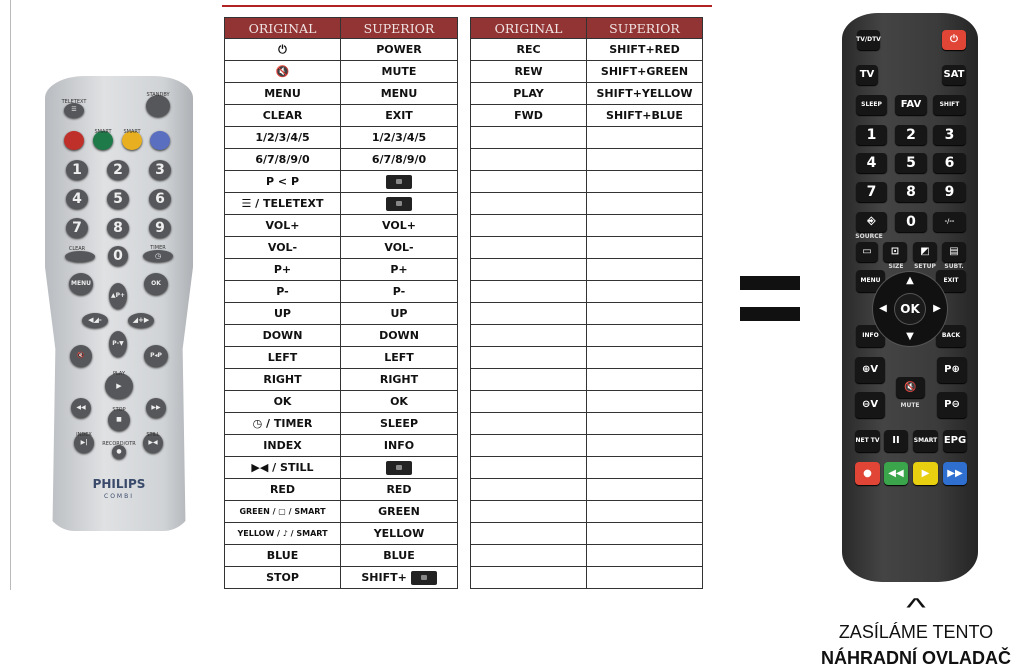  What do you see at coordinates (399, 137) in the screenshot?
I see `cell-text: 1/2/3/4/5` at bounding box center [399, 137].